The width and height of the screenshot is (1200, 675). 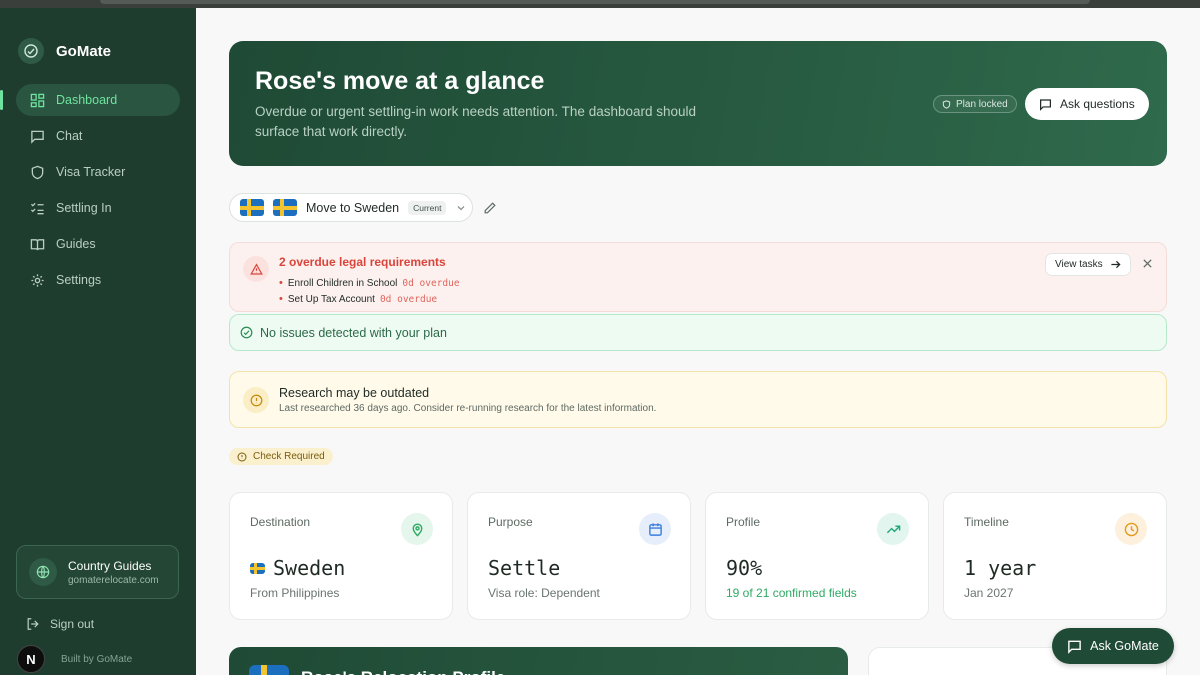 I want to click on page-title: Rose's move at a glance, so click(x=400, y=81).